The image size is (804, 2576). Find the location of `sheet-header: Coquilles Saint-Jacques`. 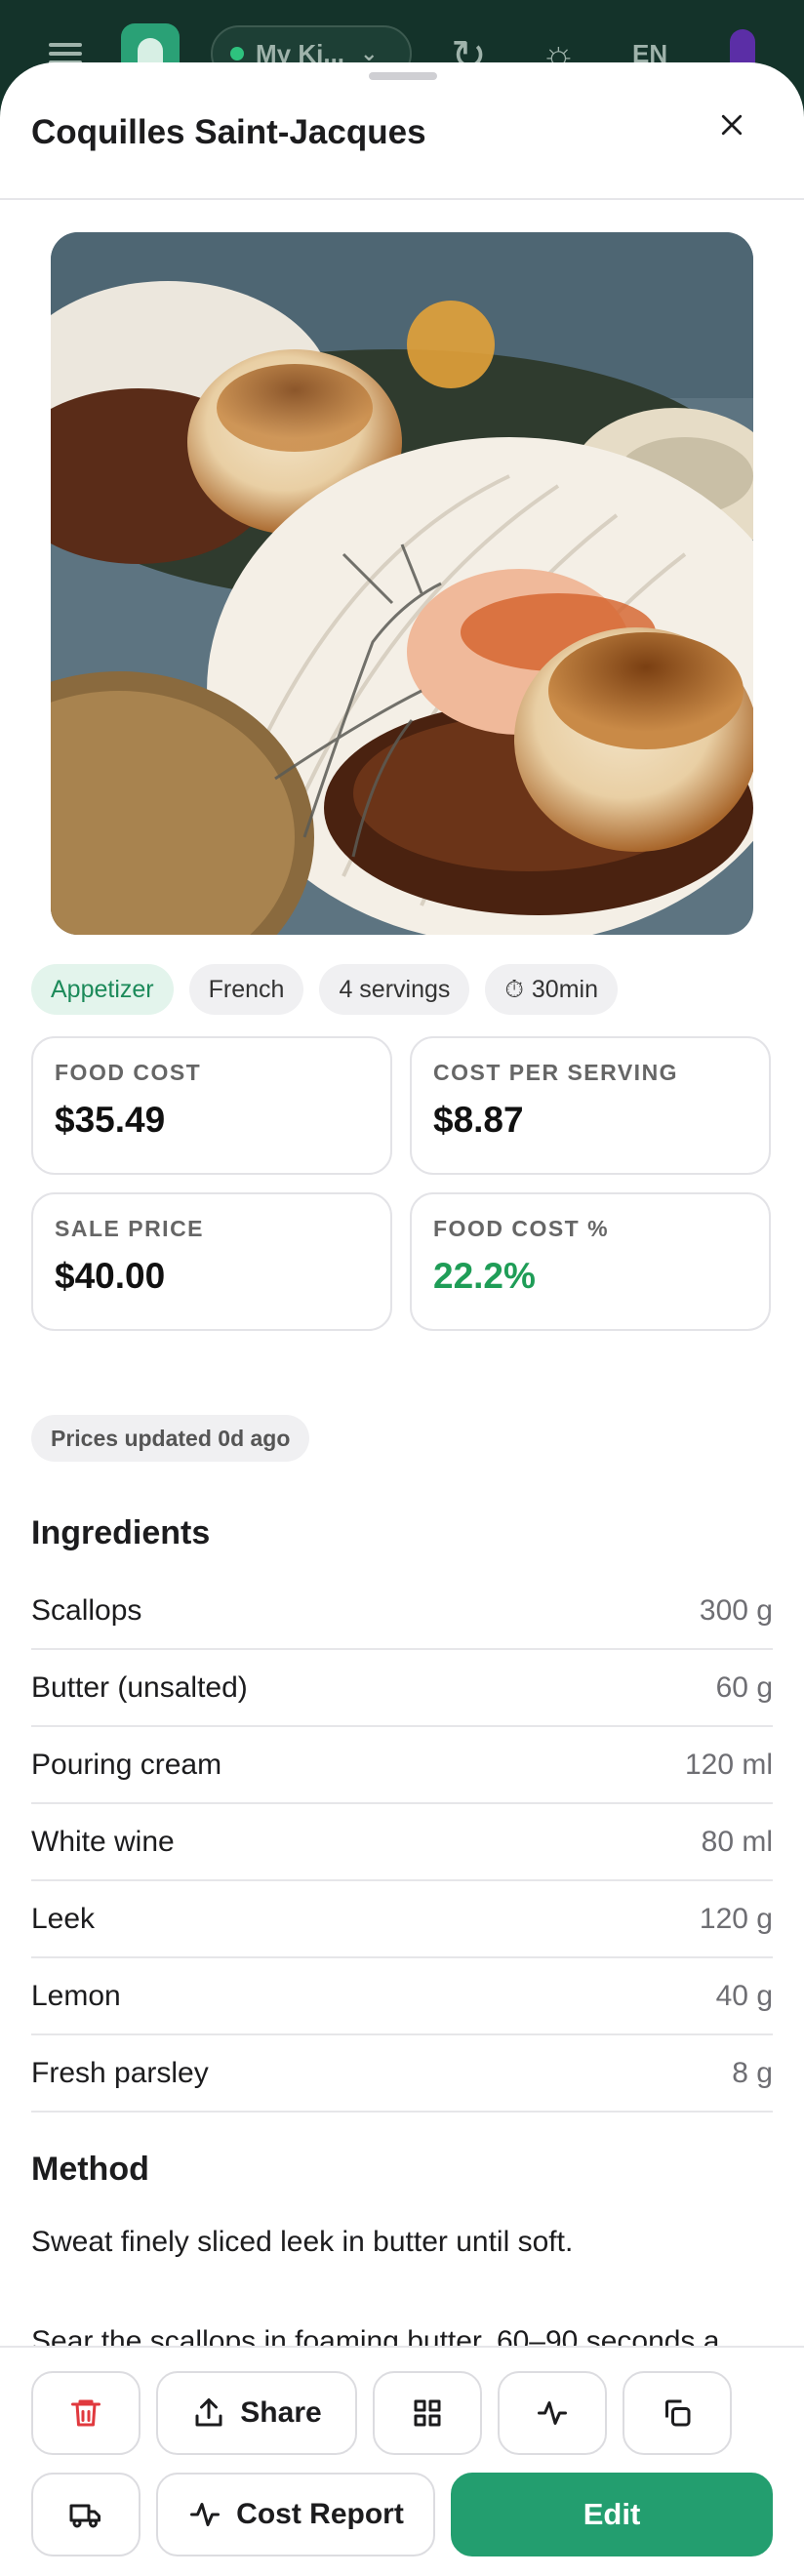

sheet-header: Coquilles Saint-Jacques is located at coordinates (402, 131).